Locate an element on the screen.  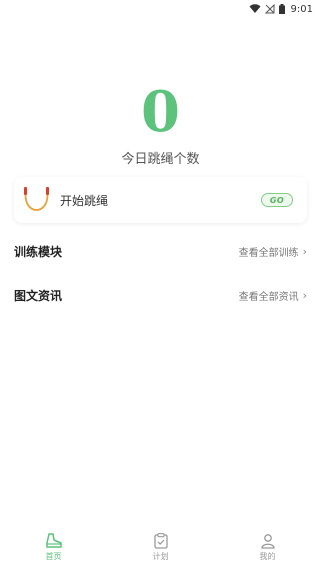
start-jump-label: 开始跳绳 is located at coordinates (84, 200).